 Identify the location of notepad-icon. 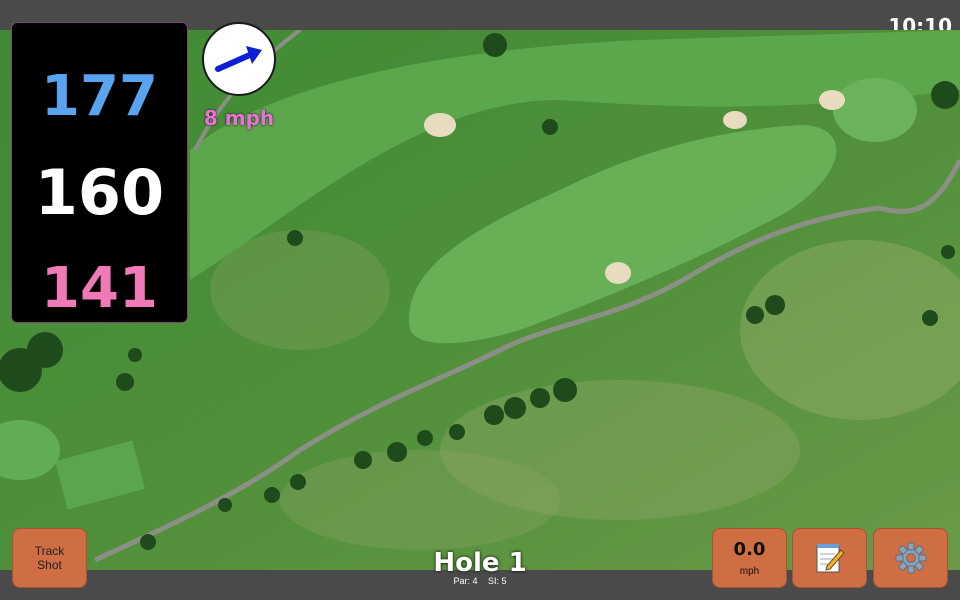
(830, 558).